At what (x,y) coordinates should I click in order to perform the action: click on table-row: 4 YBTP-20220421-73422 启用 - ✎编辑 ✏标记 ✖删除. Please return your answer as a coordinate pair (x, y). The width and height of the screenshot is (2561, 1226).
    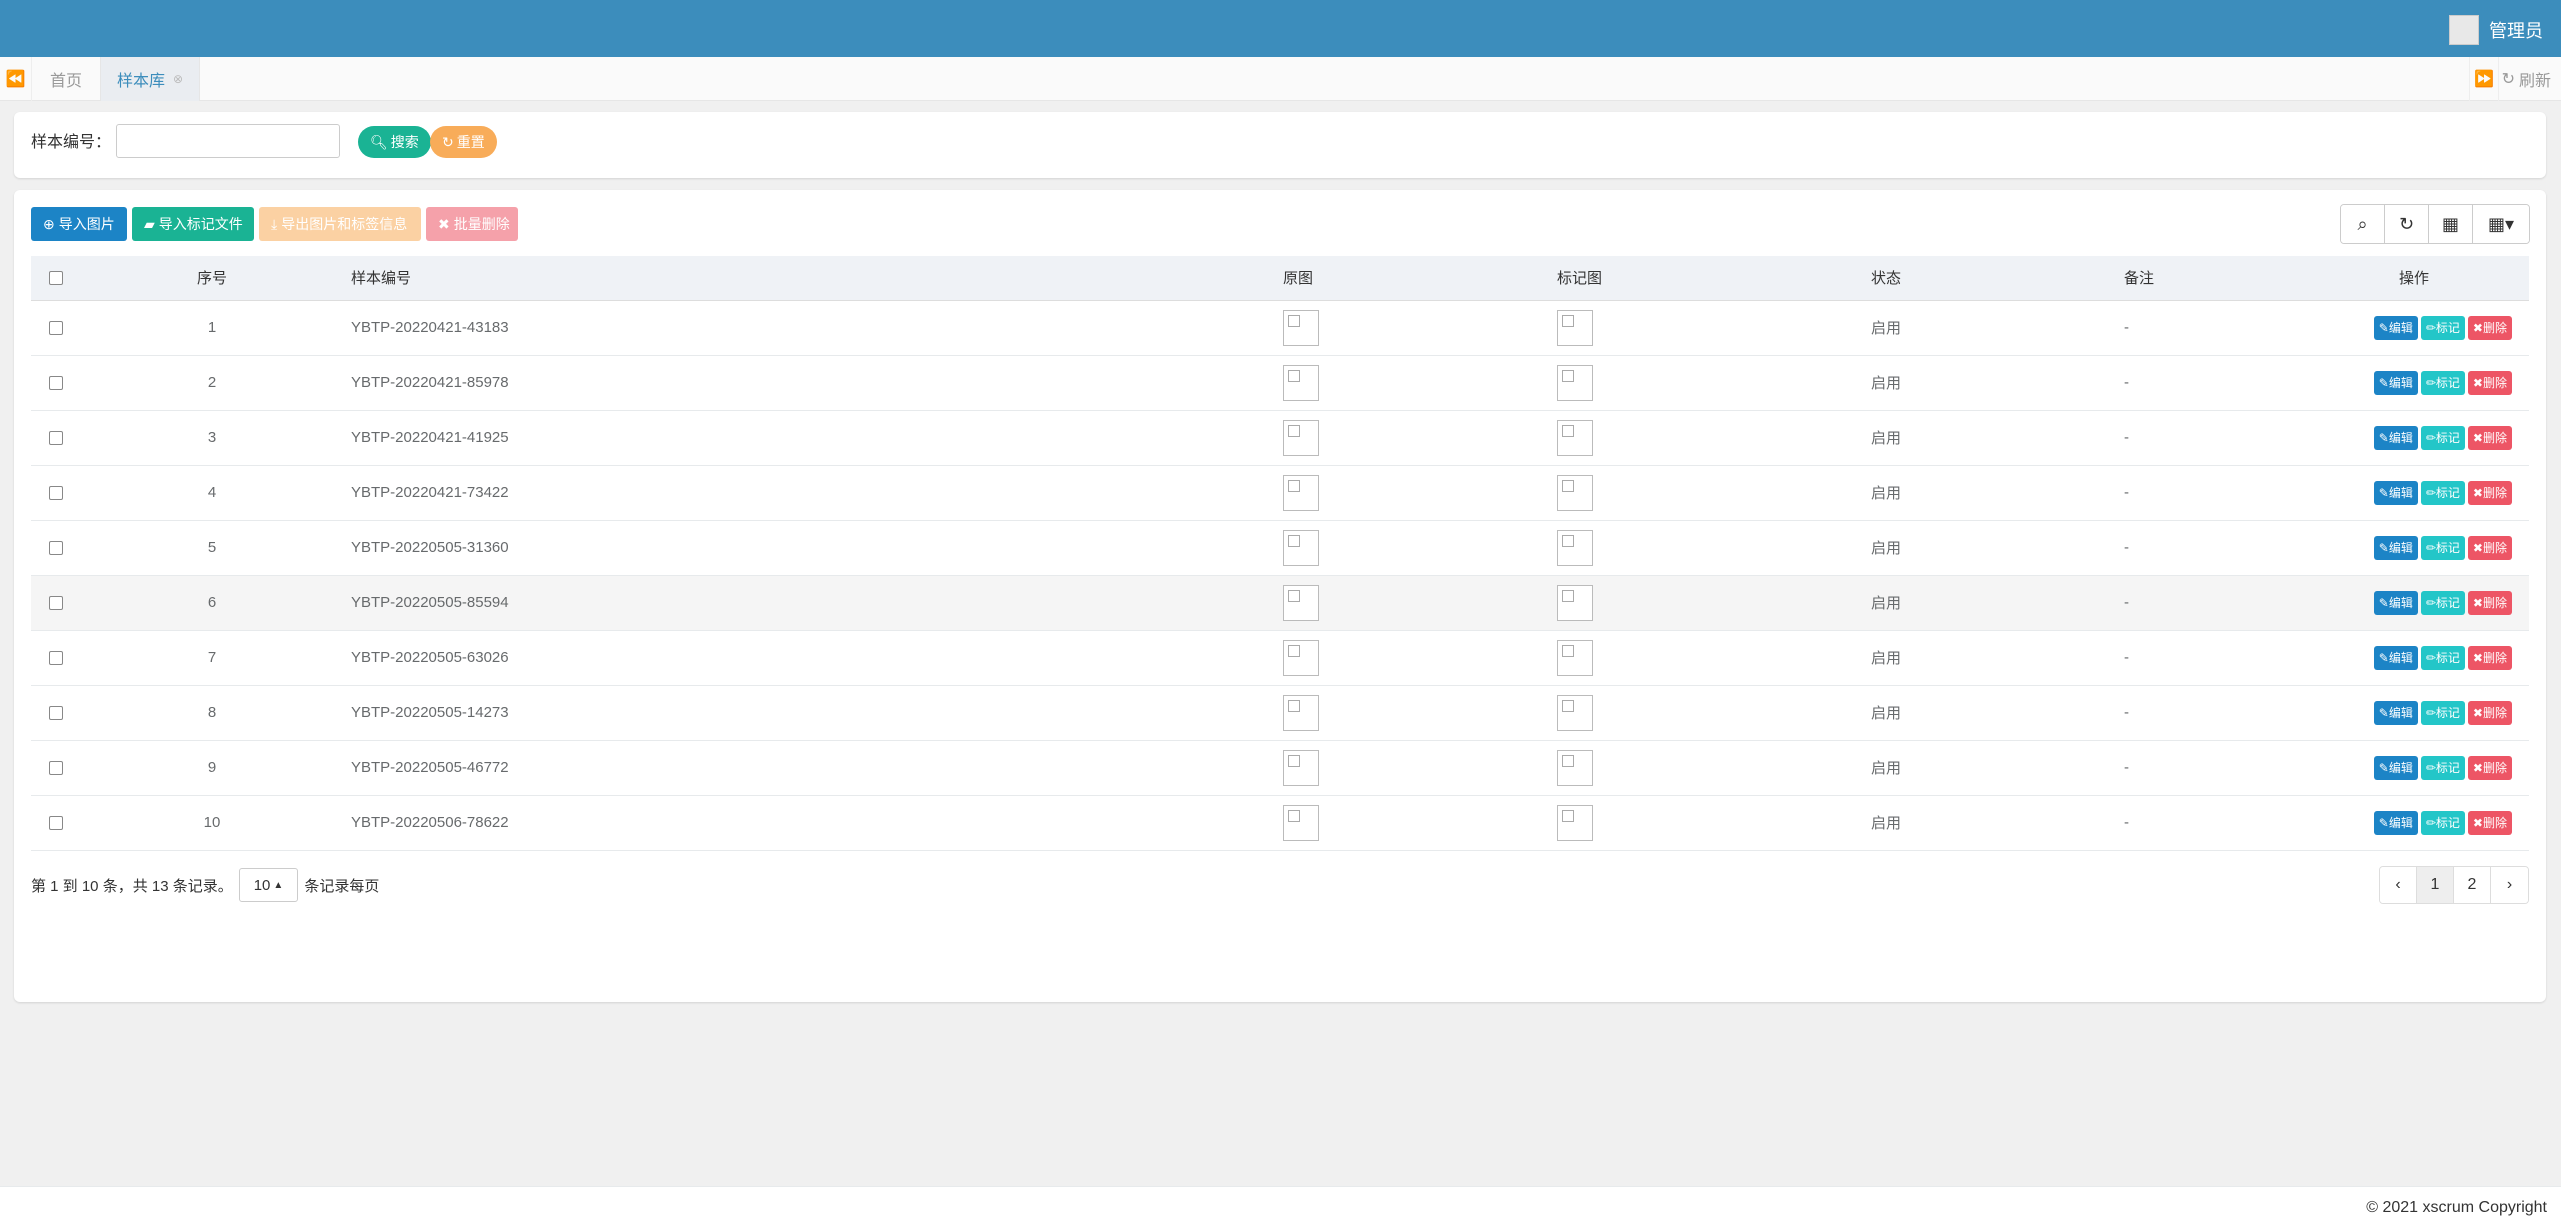
    Looking at the image, I should click on (1280, 493).